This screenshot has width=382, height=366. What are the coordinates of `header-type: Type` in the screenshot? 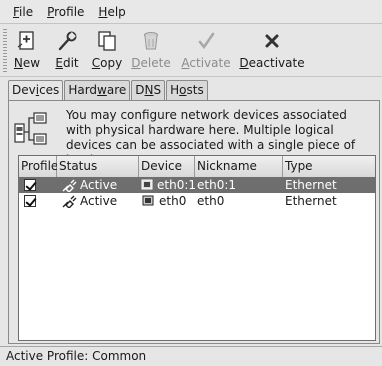 It's located at (329, 166).